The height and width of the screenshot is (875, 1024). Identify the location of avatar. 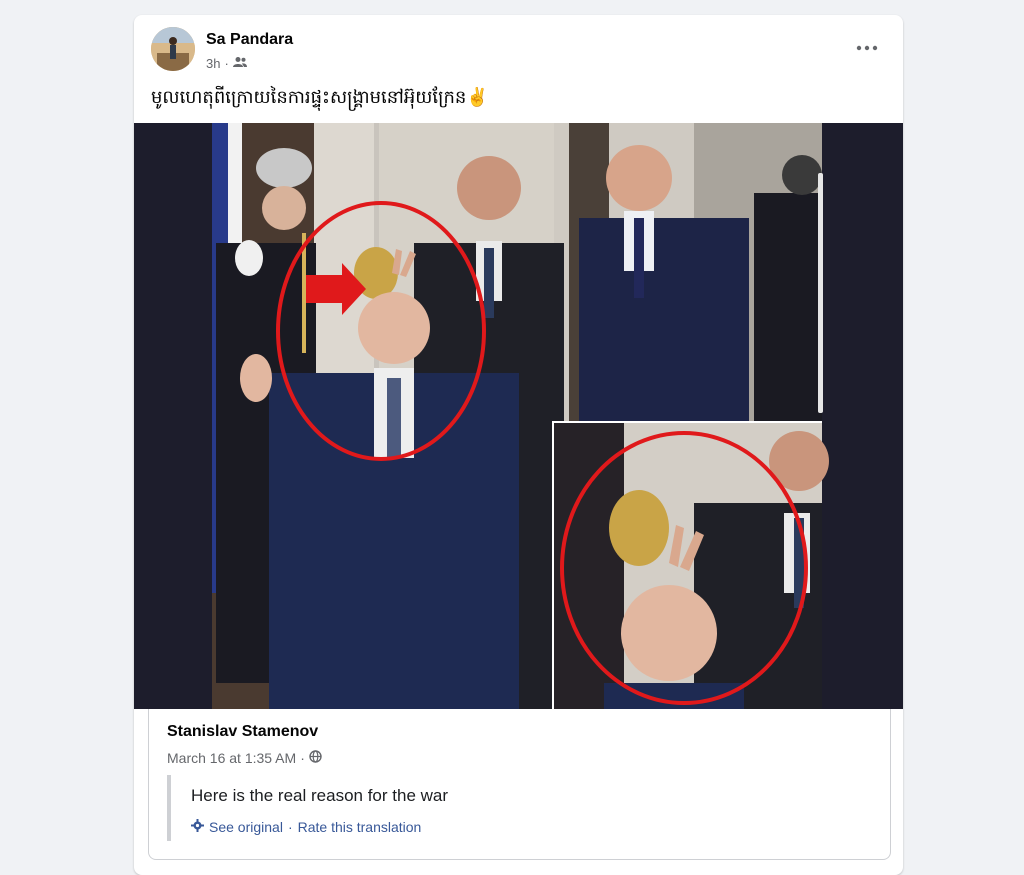
(173, 49).